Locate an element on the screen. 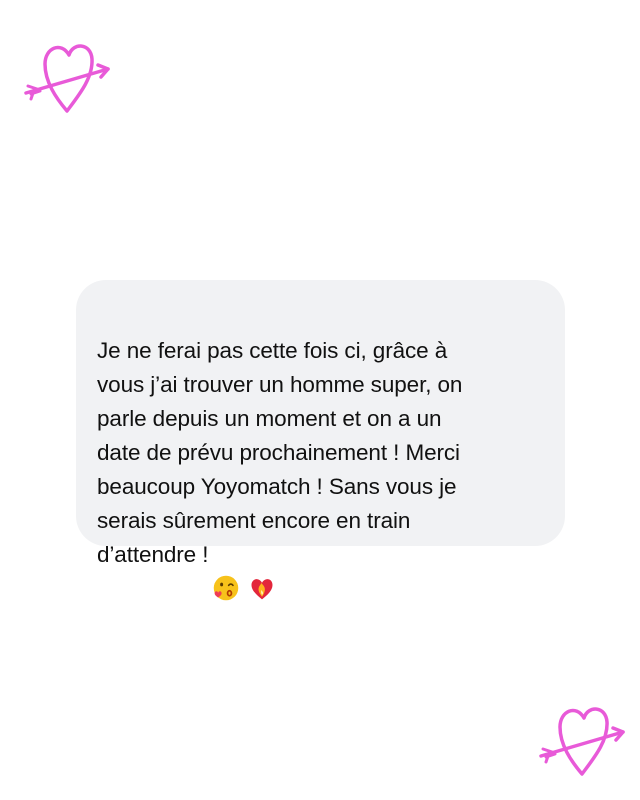 Image resolution: width=640 pixels, height=800 pixels. emoji-group is located at coordinates (244, 570).